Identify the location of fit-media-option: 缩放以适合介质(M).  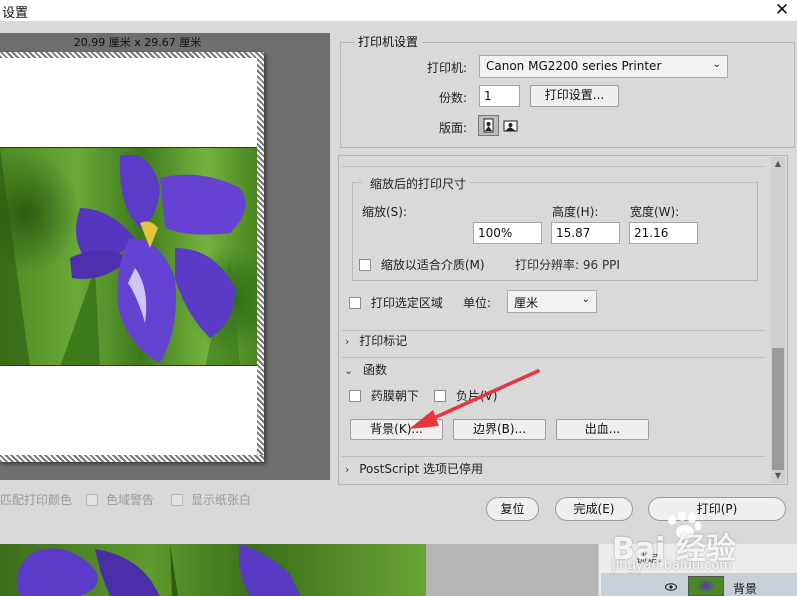
(422, 264).